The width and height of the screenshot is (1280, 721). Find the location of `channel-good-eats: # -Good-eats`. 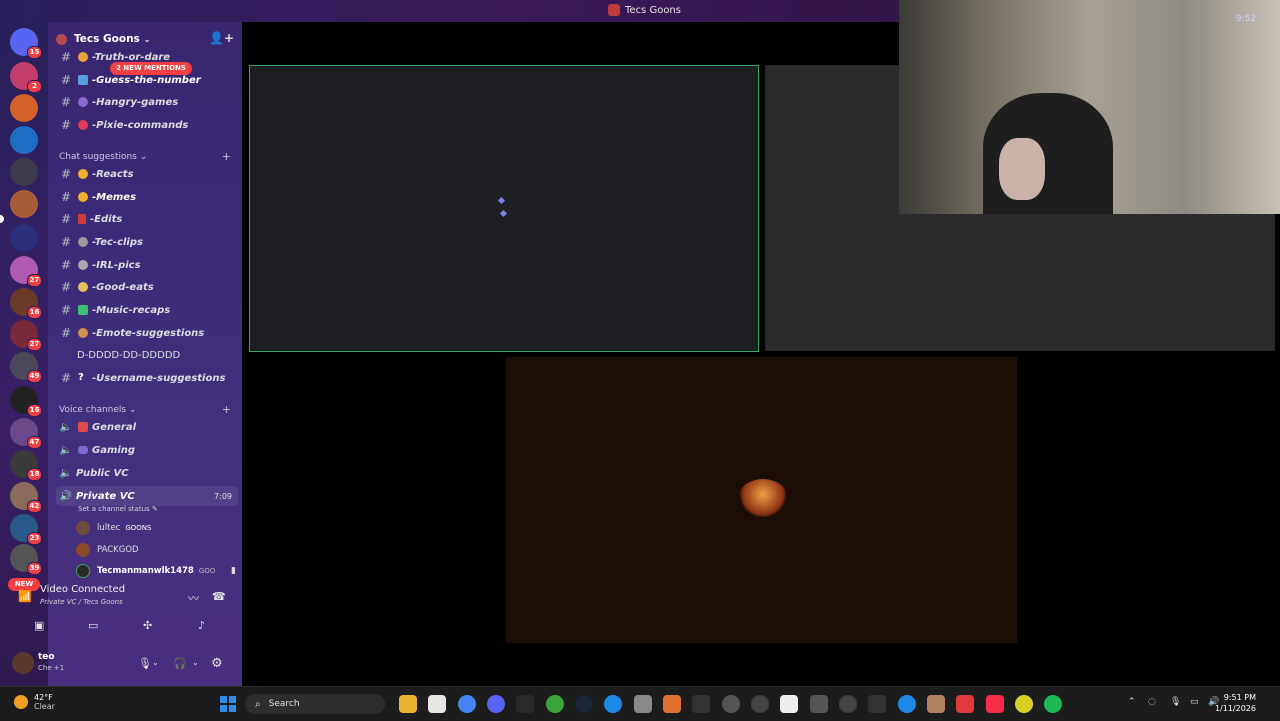

channel-good-eats: # -Good-eats is located at coordinates (147, 287).